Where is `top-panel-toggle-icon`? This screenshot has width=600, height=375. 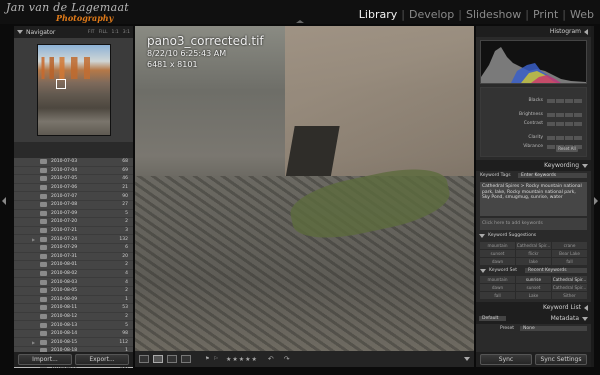
top-panel-toggle-icon is located at coordinates (300, 21).